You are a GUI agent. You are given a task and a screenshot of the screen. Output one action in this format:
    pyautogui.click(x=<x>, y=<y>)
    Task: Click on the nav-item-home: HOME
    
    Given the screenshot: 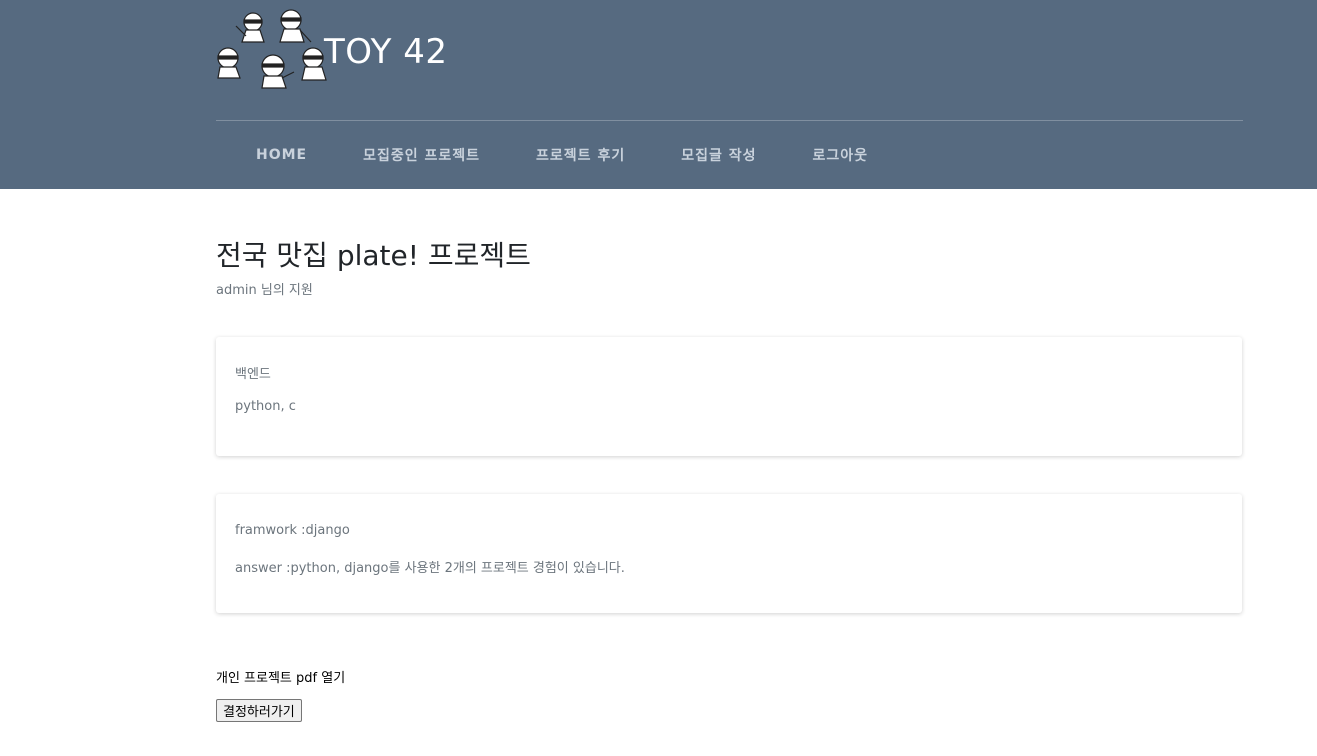 What is the action you would take?
    pyautogui.click(x=281, y=155)
    